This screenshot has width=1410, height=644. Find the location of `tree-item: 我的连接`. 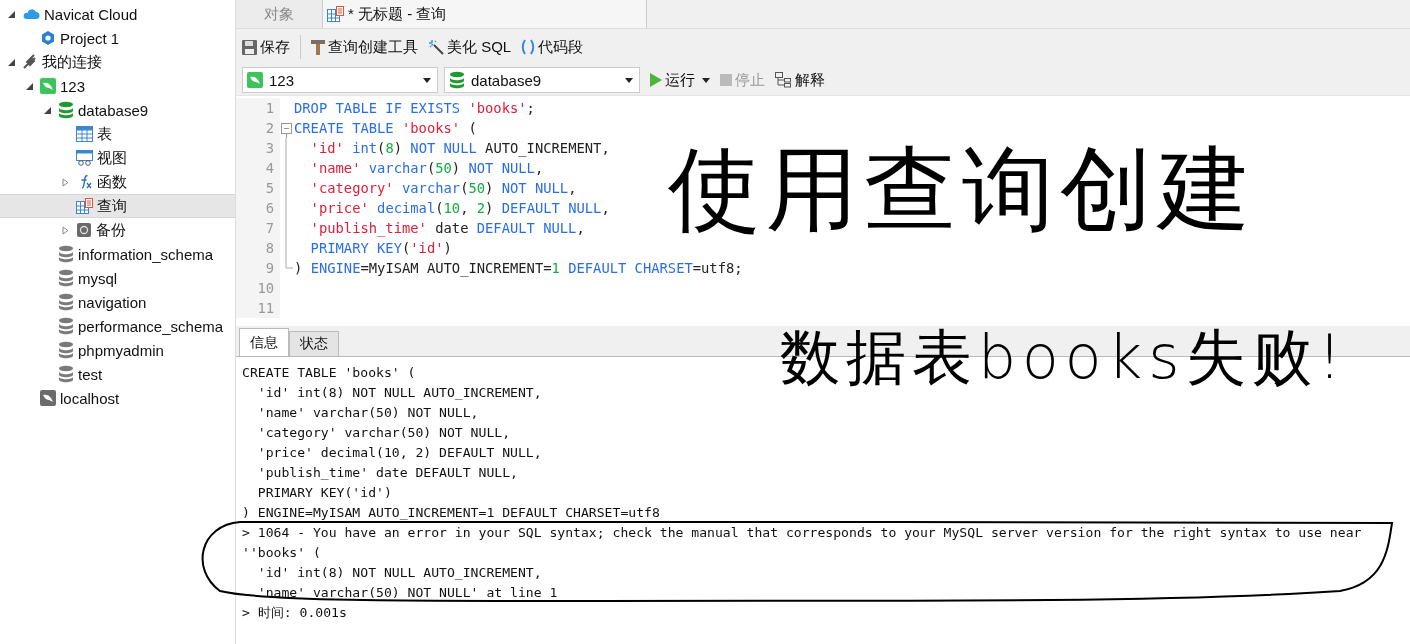

tree-item: 我的连接 is located at coordinates (117, 62).